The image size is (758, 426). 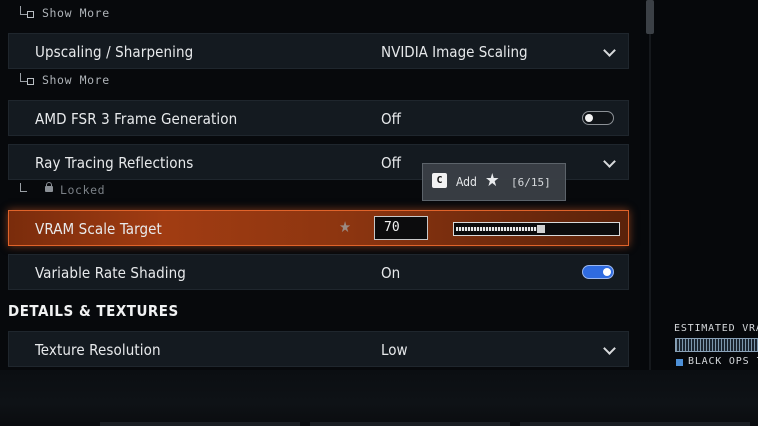 I want to click on setting-label: Upscaling / Sharpening, so click(x=114, y=52).